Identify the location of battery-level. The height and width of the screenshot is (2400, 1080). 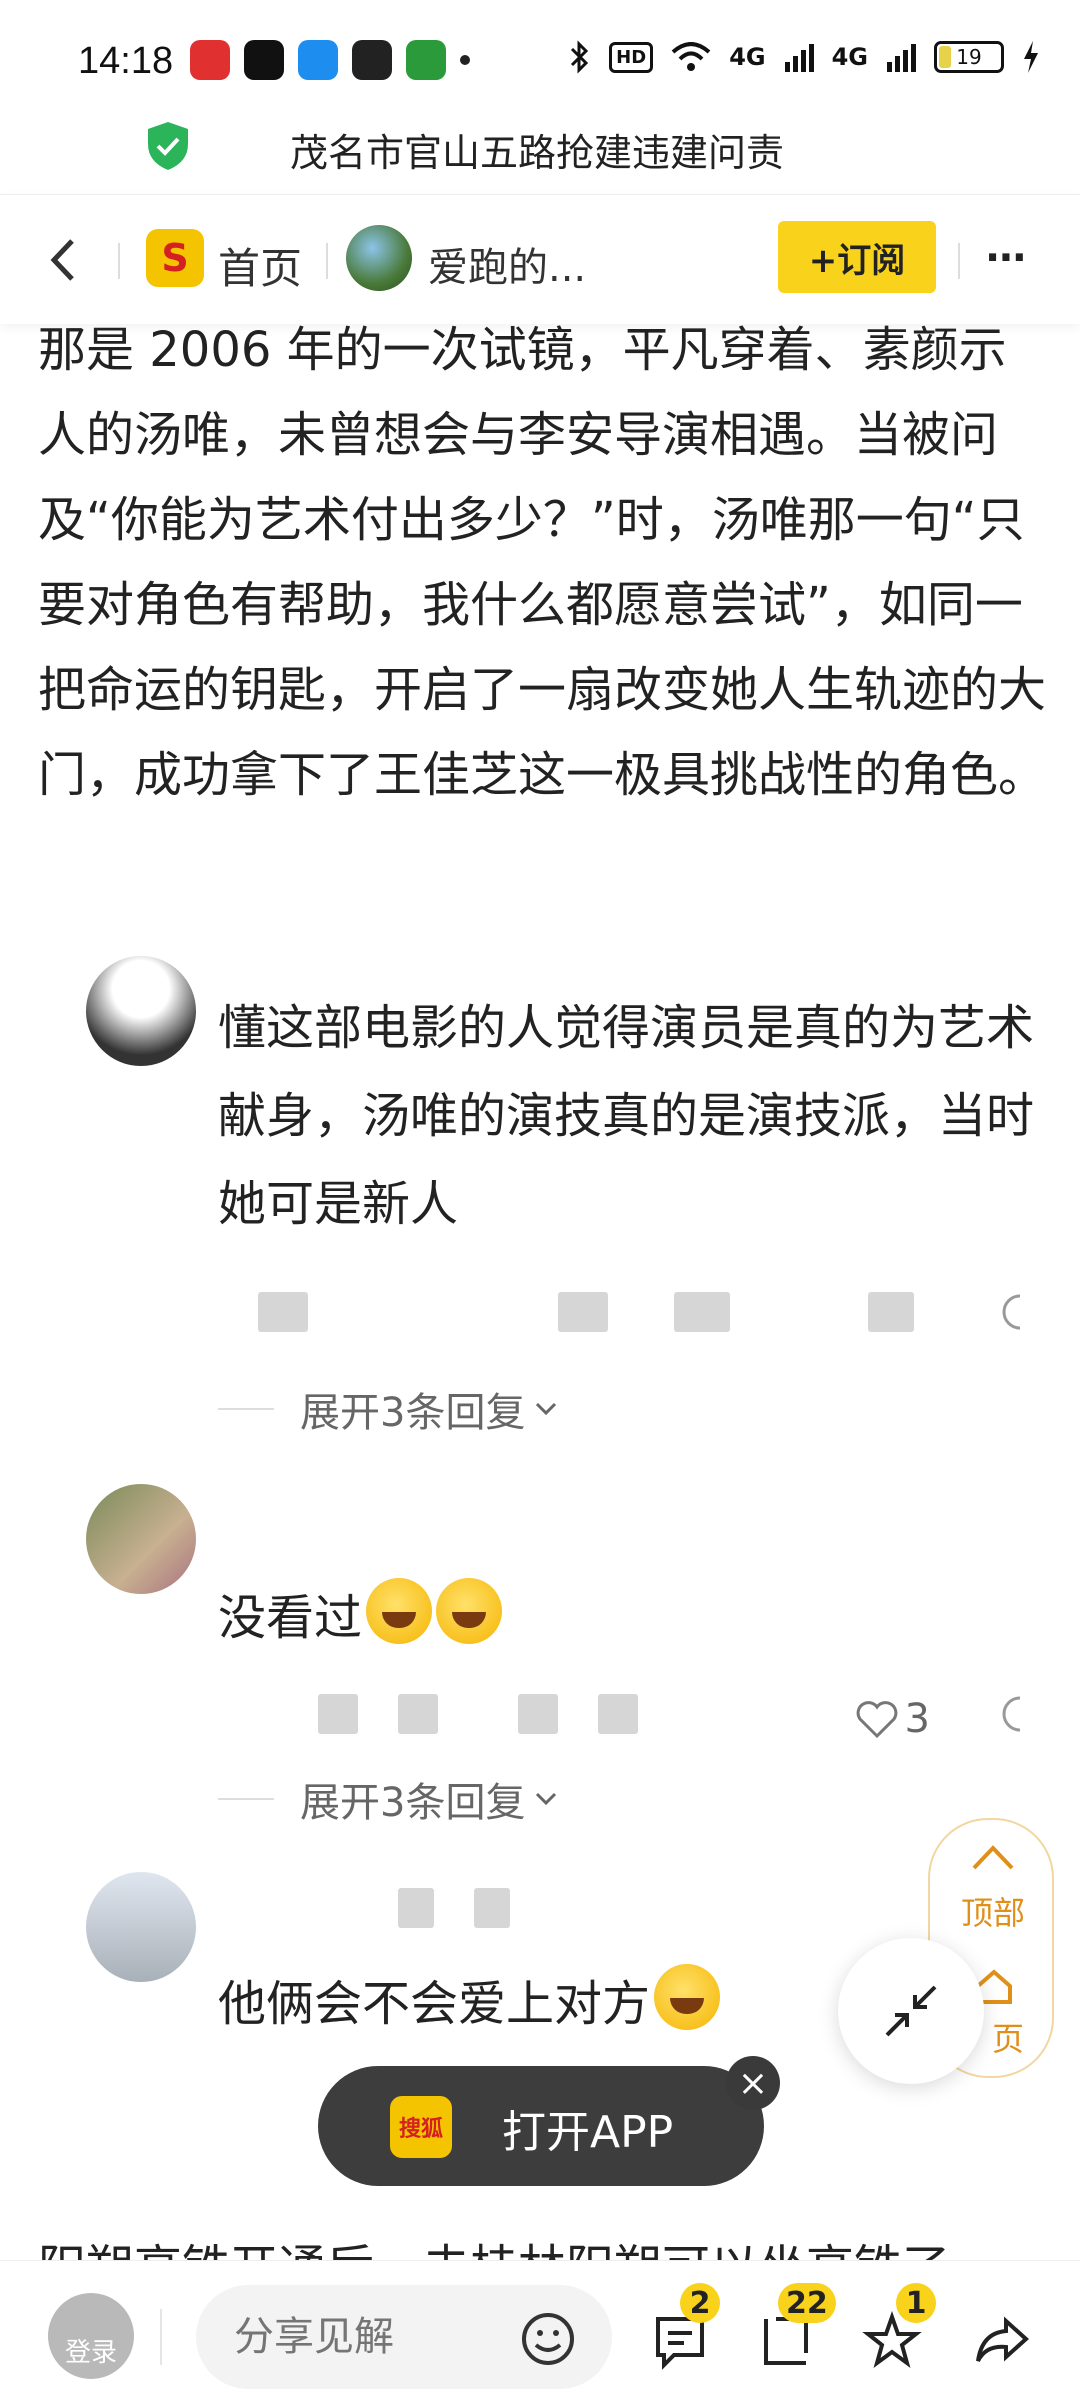
(945, 57).